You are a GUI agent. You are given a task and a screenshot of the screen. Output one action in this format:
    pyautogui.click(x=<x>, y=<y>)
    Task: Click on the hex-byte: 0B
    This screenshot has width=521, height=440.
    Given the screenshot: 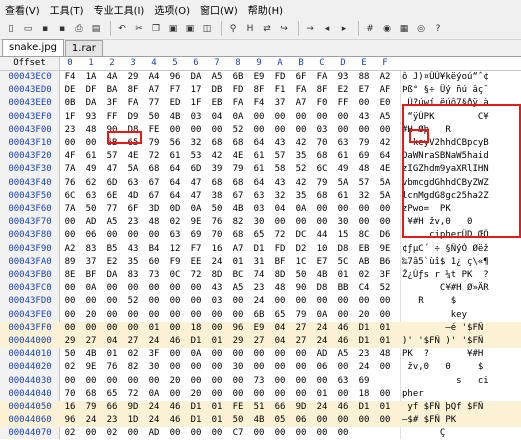 What is the action you would take?
    pyautogui.click(x=70, y=103)
    